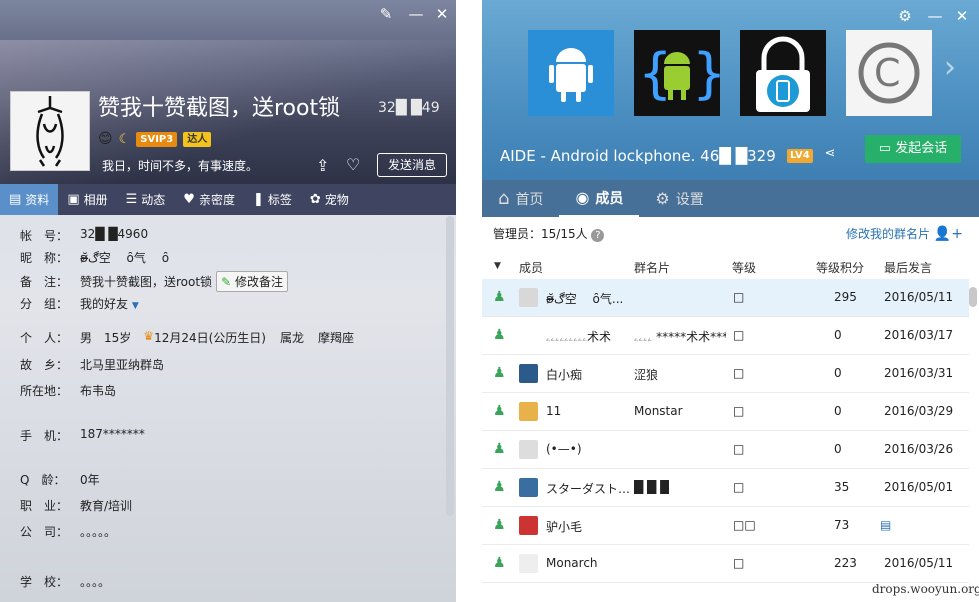 This screenshot has height=602, width=979. I want to click on group-select: 我的好友 ▼, so click(109, 303).